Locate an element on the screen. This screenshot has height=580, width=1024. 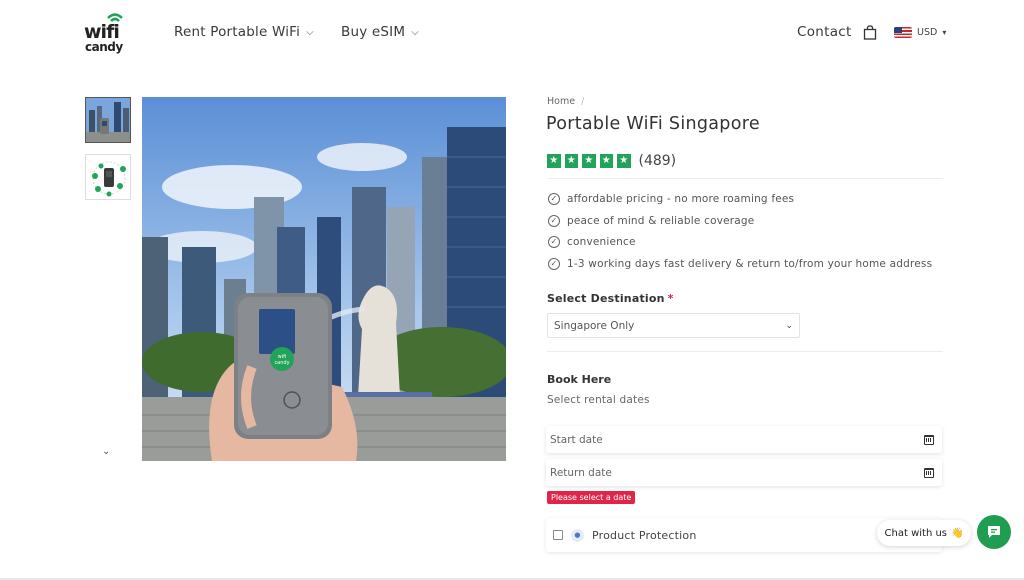
nav-rent-portable-wifi: Rent Portable WiFi ⌵ is located at coordinates (244, 32).